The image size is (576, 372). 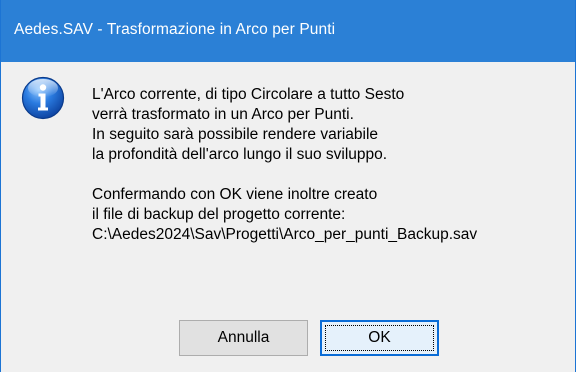 I want to click on message-line, so click(x=284, y=175).